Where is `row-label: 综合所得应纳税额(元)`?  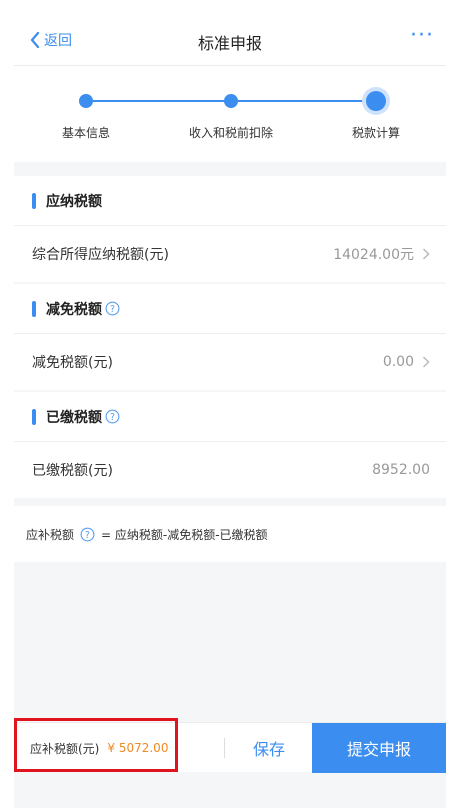 row-label: 综合所得应纳税额(元) is located at coordinates (100, 255).